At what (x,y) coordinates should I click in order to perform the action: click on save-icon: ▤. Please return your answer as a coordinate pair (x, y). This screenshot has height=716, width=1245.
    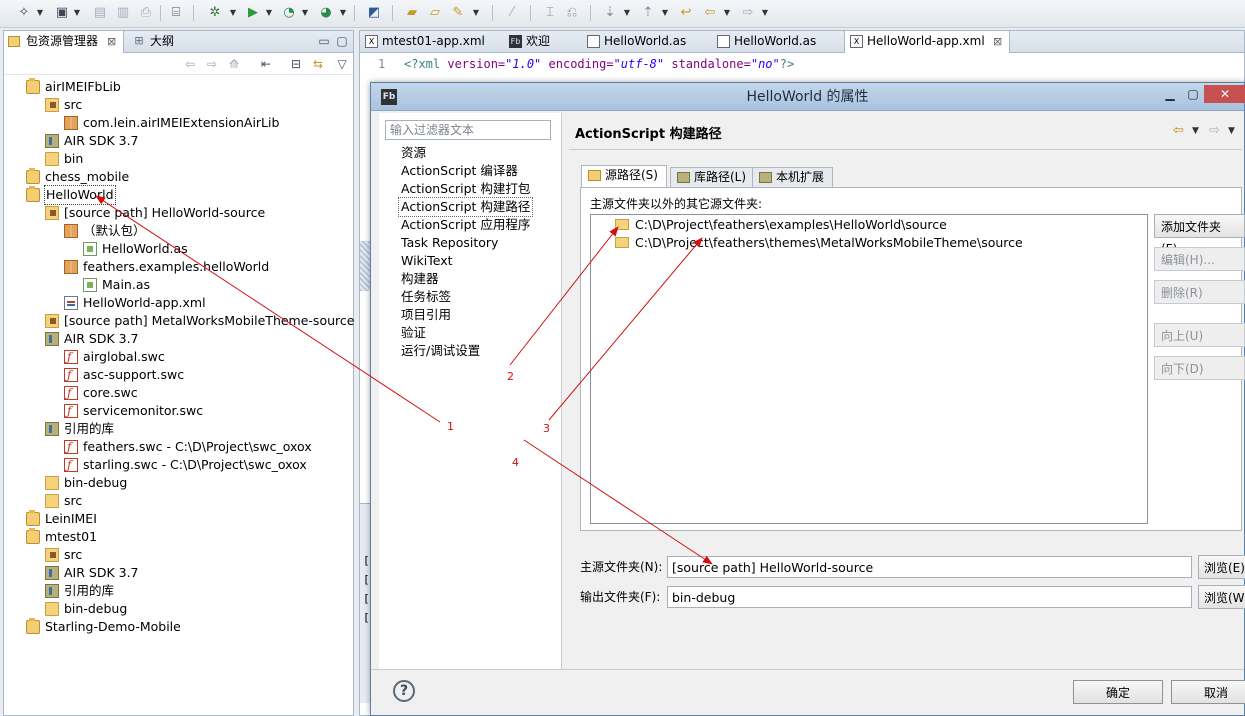
    Looking at the image, I should click on (100, 13).